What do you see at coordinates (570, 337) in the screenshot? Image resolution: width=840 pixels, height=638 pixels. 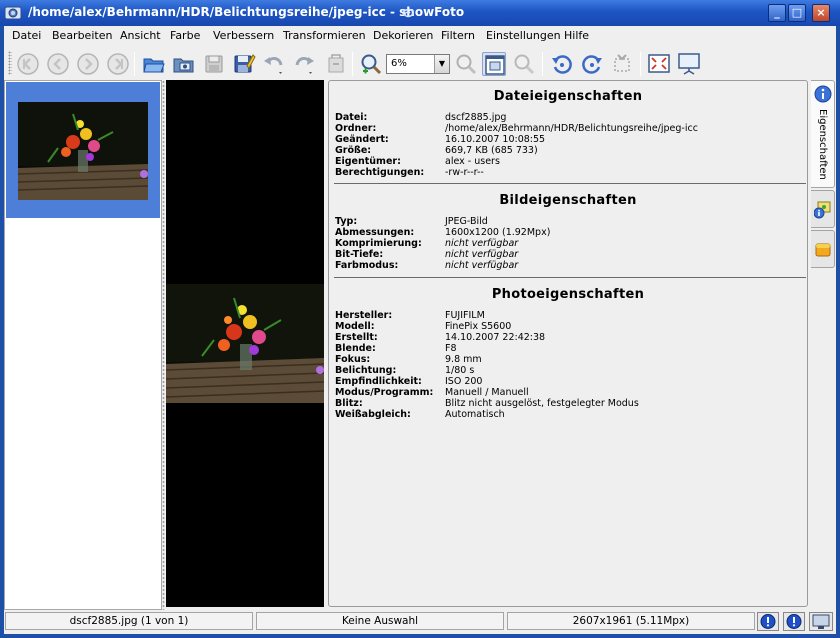 I see `prop-row: Erstellt: 14.10.2007 22:42:38` at bounding box center [570, 337].